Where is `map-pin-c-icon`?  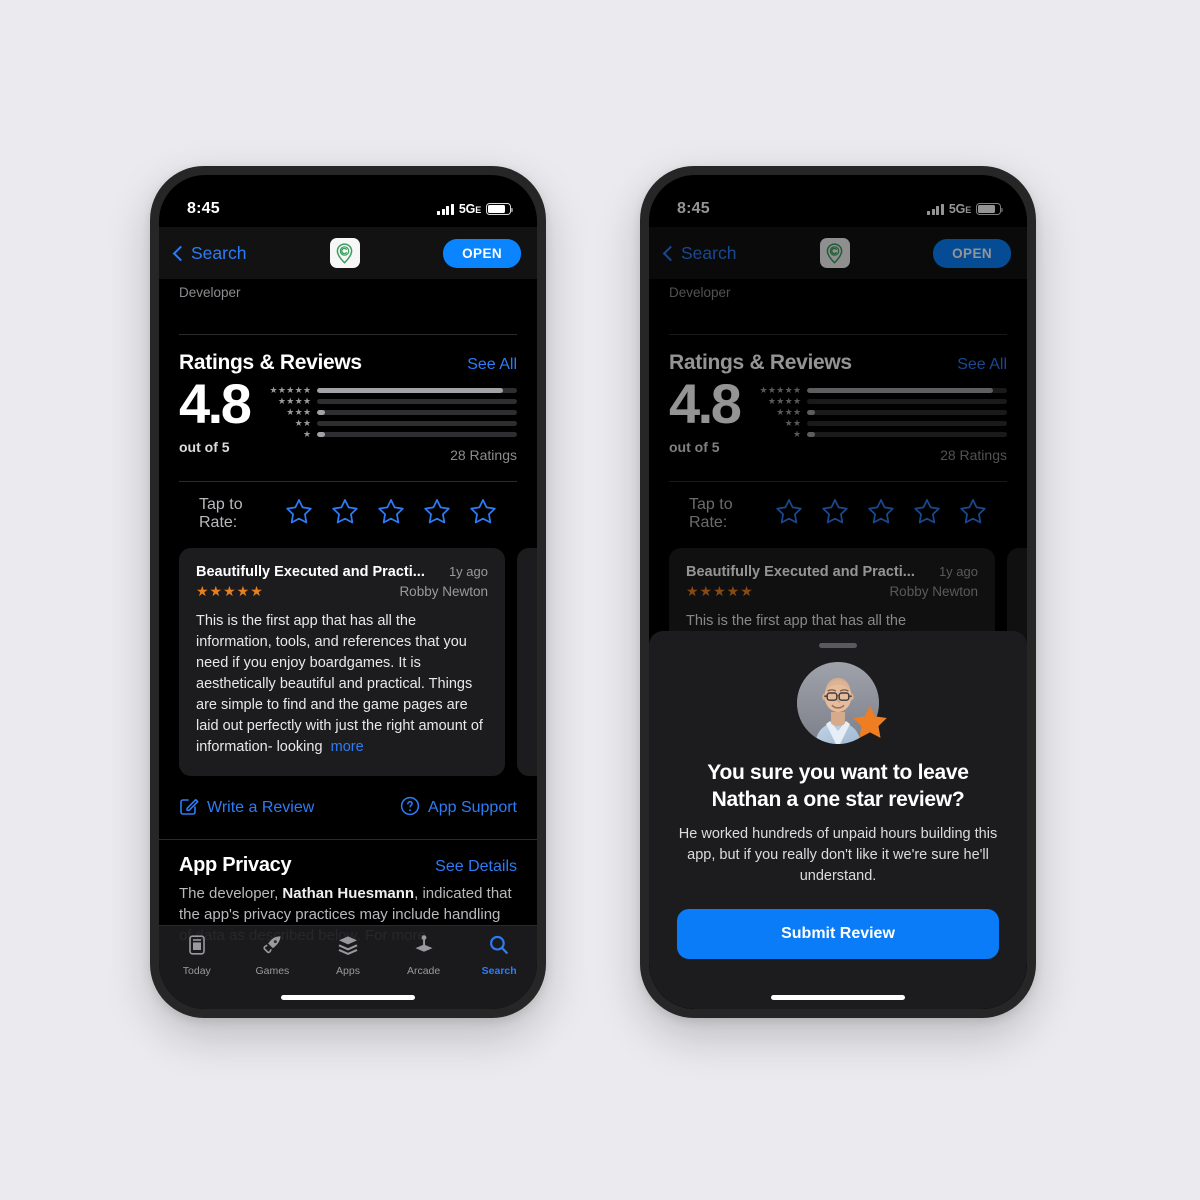 map-pin-c-icon is located at coordinates (344, 253).